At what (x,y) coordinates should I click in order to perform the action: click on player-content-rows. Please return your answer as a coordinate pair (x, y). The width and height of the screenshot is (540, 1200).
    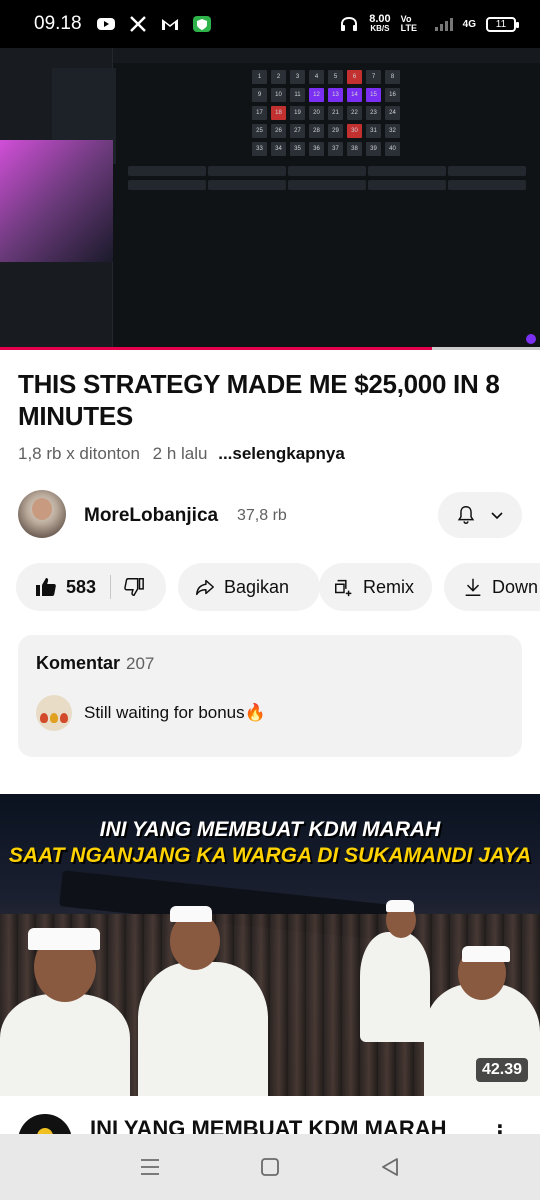
    Looking at the image, I should click on (328, 179).